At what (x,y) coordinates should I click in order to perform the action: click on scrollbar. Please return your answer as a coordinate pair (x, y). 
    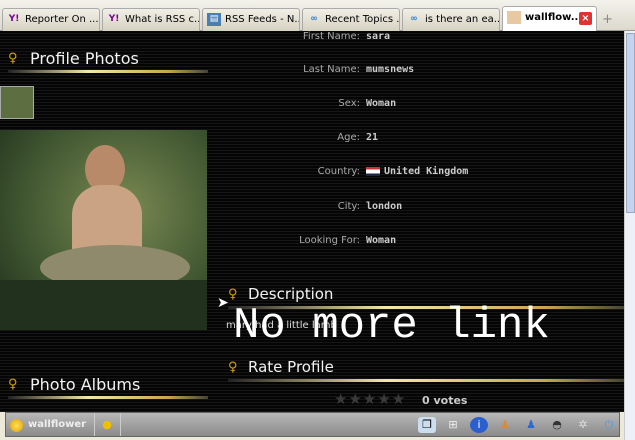
    Looking at the image, I should click on (629, 235).